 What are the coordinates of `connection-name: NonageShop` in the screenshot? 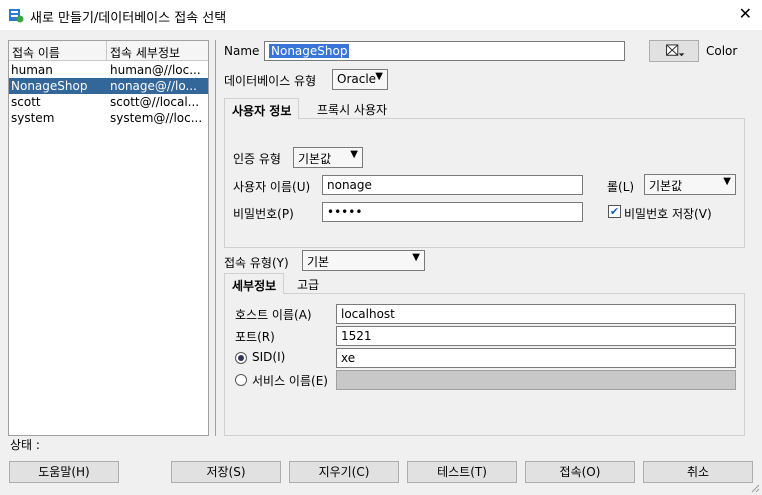 It's located at (49, 86).